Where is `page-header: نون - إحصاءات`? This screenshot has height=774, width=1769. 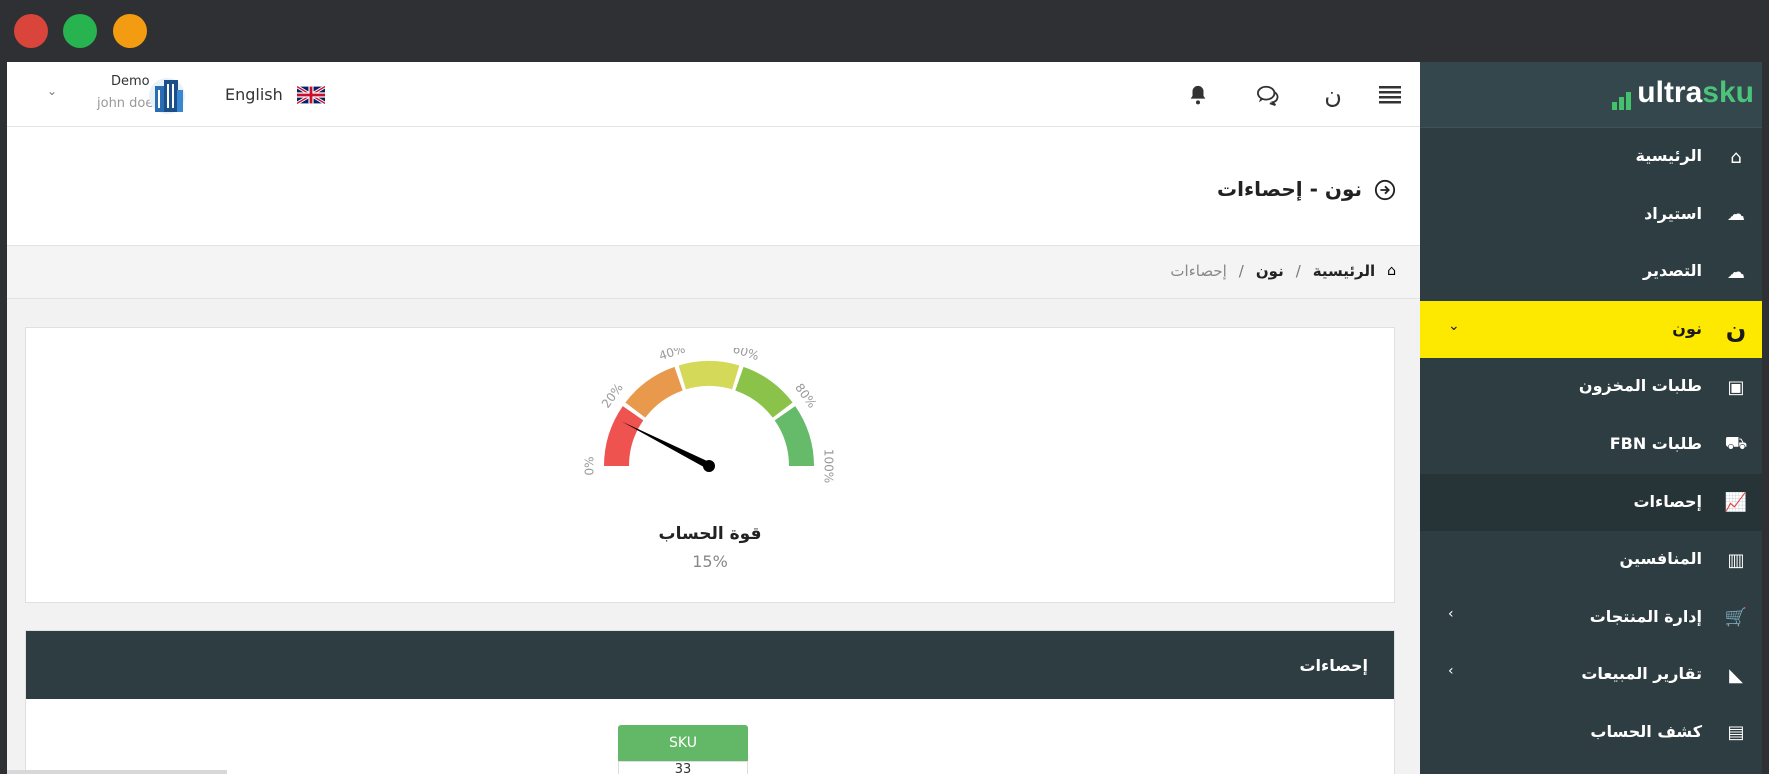
page-header: نون - إحصاءات is located at coordinates (713, 186).